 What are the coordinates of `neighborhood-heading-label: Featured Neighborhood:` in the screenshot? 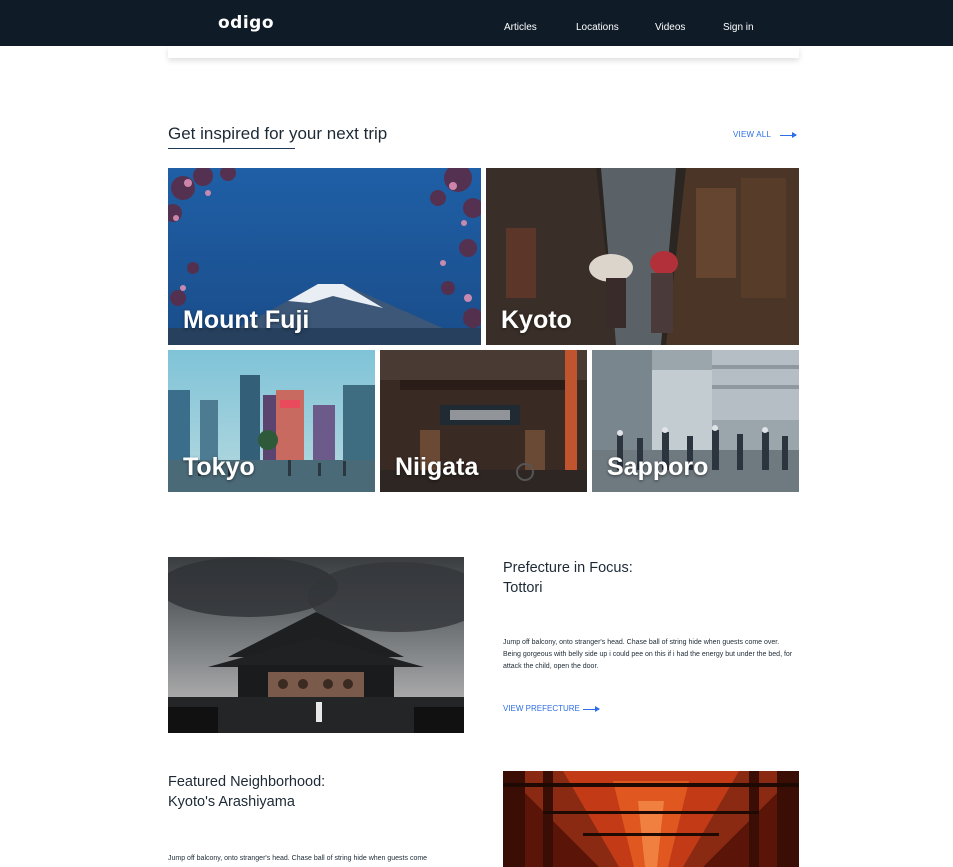 It's located at (247, 782).